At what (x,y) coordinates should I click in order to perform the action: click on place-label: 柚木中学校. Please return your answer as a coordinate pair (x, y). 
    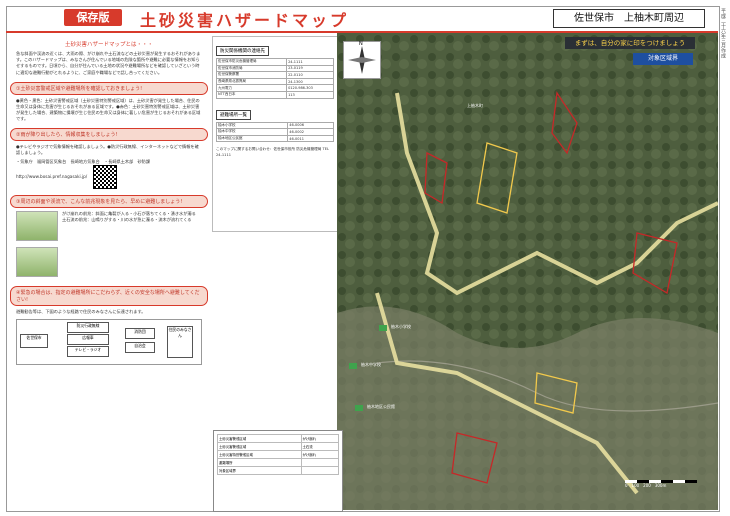
    Looking at the image, I should click on (371, 364).